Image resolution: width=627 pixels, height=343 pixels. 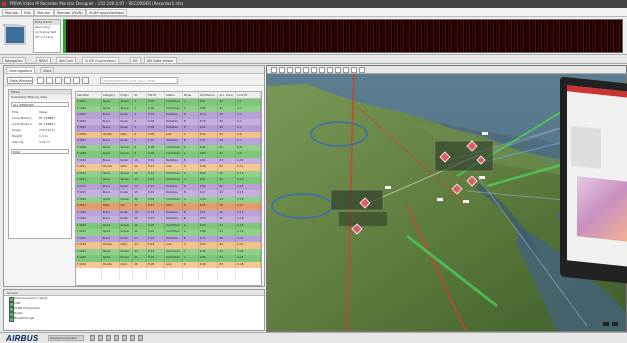 What do you see at coordinates (209, 95) in the screenshot?
I see `column-header: Confidence` at bounding box center [209, 95].